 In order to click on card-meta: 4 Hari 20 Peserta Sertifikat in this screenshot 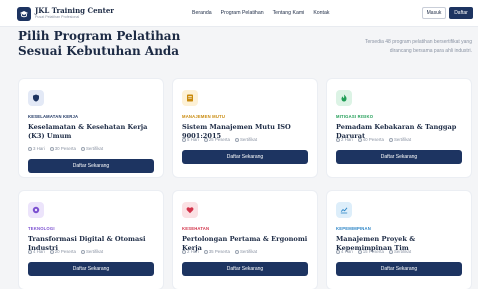, I will do `click(65, 251)`.